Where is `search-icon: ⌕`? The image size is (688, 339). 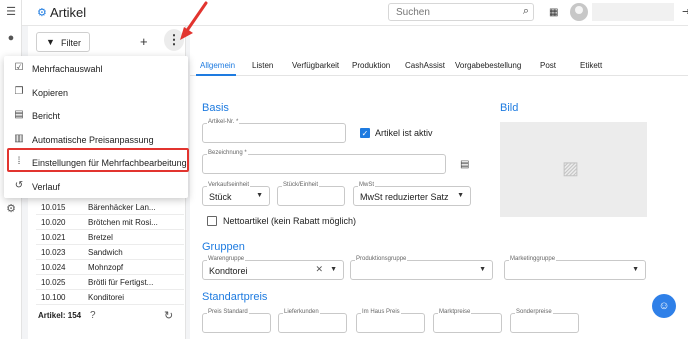
search-icon: ⌕ is located at coordinates (526, 11).